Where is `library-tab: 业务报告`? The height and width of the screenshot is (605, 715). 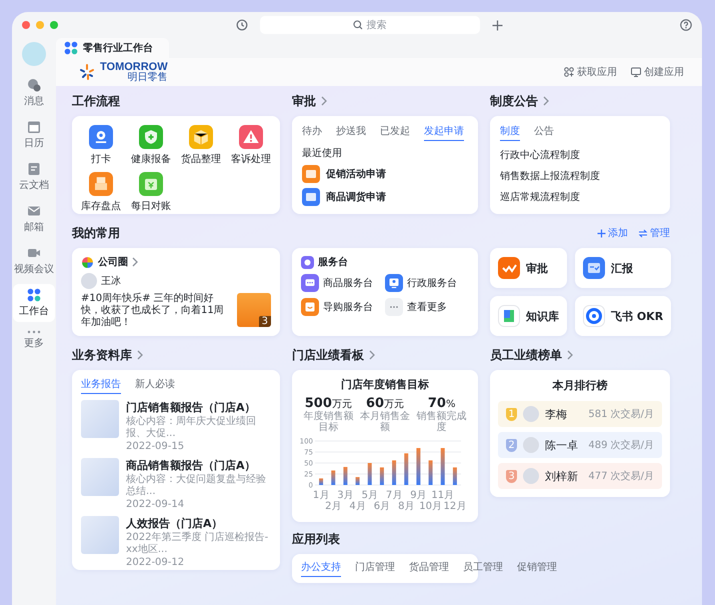
library-tab: 业务报告 is located at coordinates (101, 385).